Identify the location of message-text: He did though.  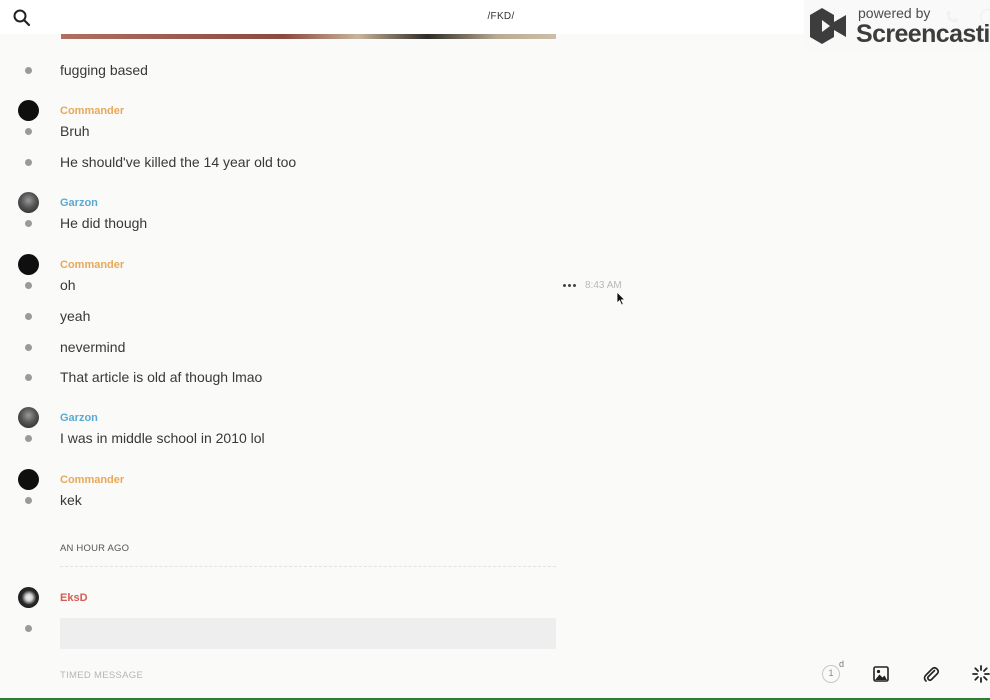
(104, 223).